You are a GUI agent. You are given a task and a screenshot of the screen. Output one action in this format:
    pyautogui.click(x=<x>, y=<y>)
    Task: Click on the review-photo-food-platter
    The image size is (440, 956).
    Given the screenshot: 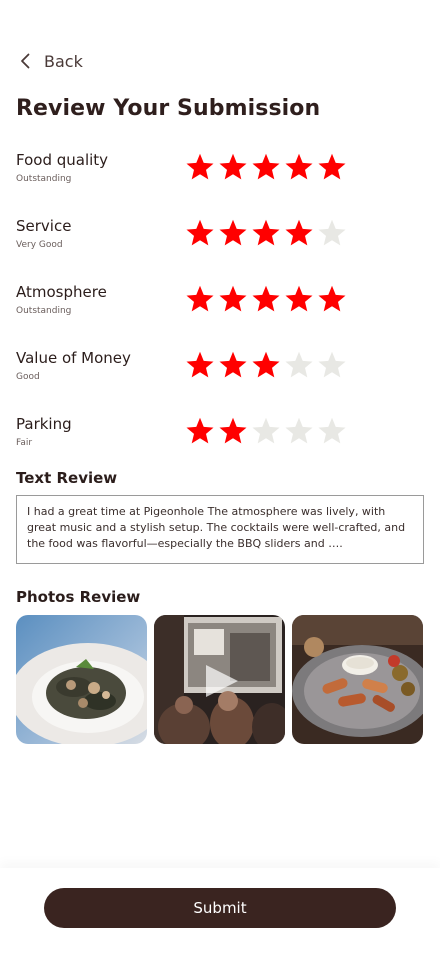 What is the action you would take?
    pyautogui.click(x=357, y=679)
    